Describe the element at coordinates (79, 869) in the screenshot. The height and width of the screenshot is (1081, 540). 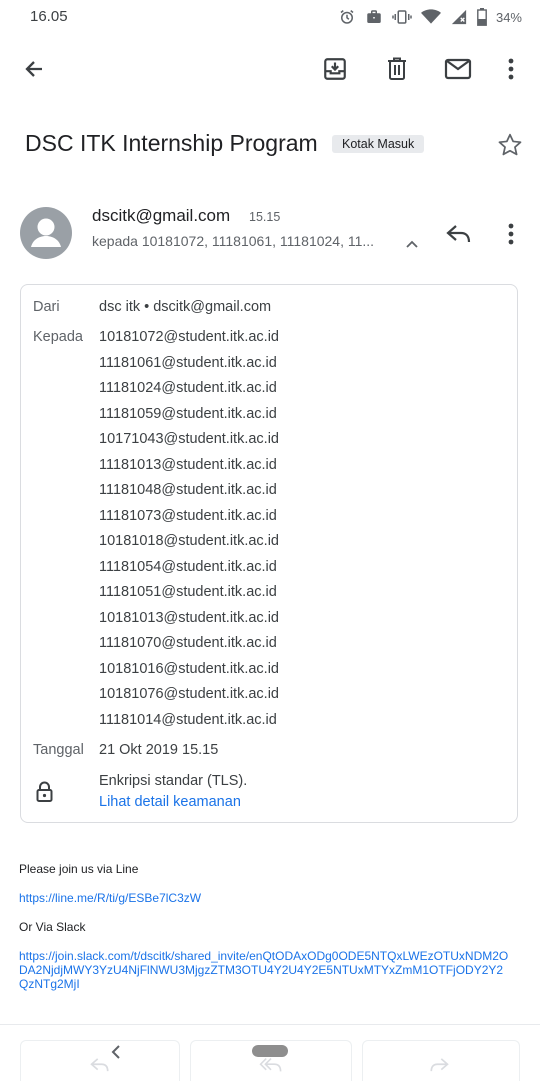
I see `body-line-join: Please join us via Line` at that location.